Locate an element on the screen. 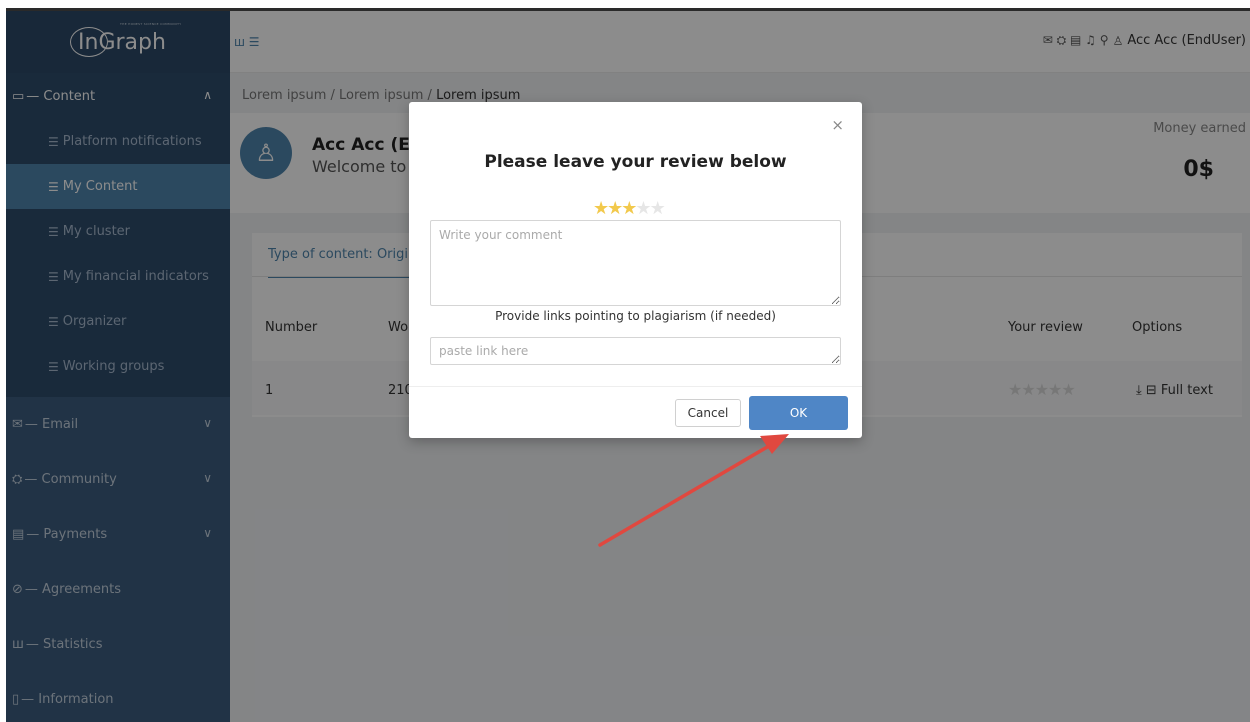 The image size is (1250, 722). comment-field is located at coordinates (635, 263).